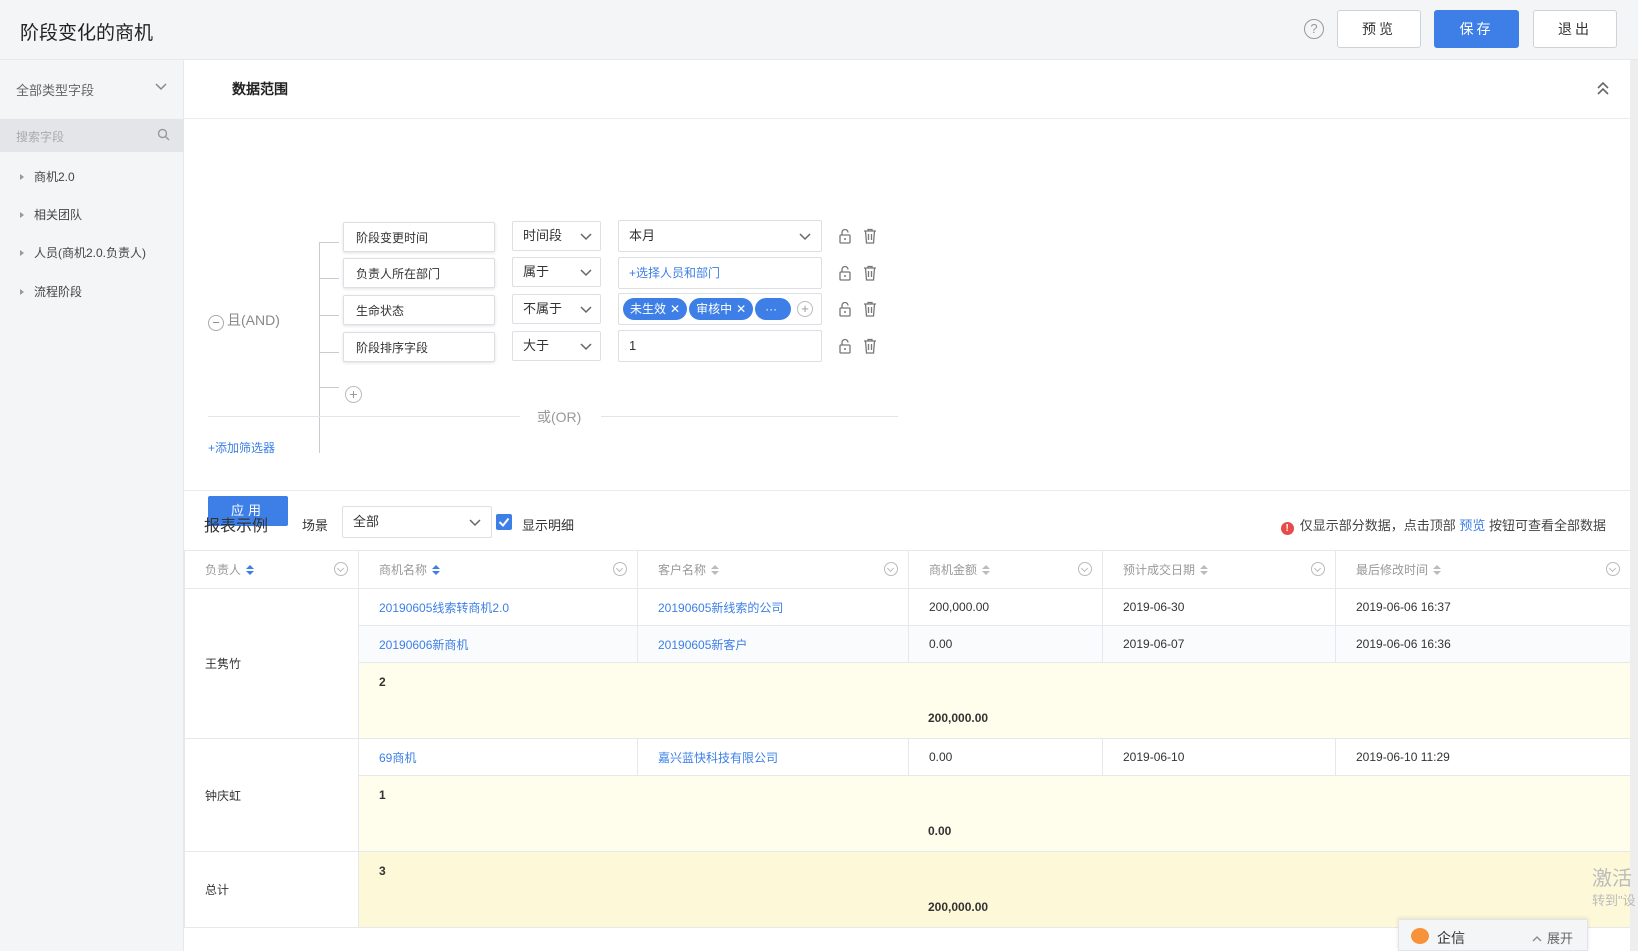  I want to click on total-label: 总计, so click(271, 889).